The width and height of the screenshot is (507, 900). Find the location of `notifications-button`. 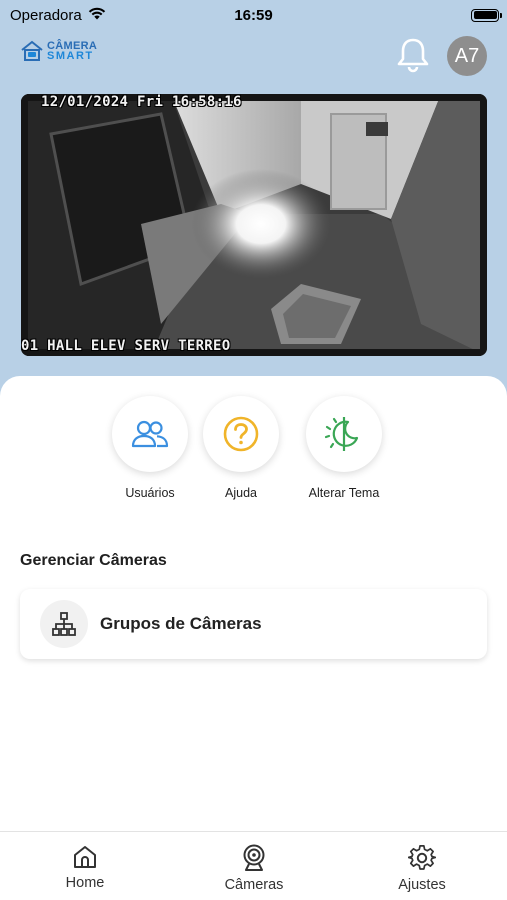

notifications-button is located at coordinates (413, 55).